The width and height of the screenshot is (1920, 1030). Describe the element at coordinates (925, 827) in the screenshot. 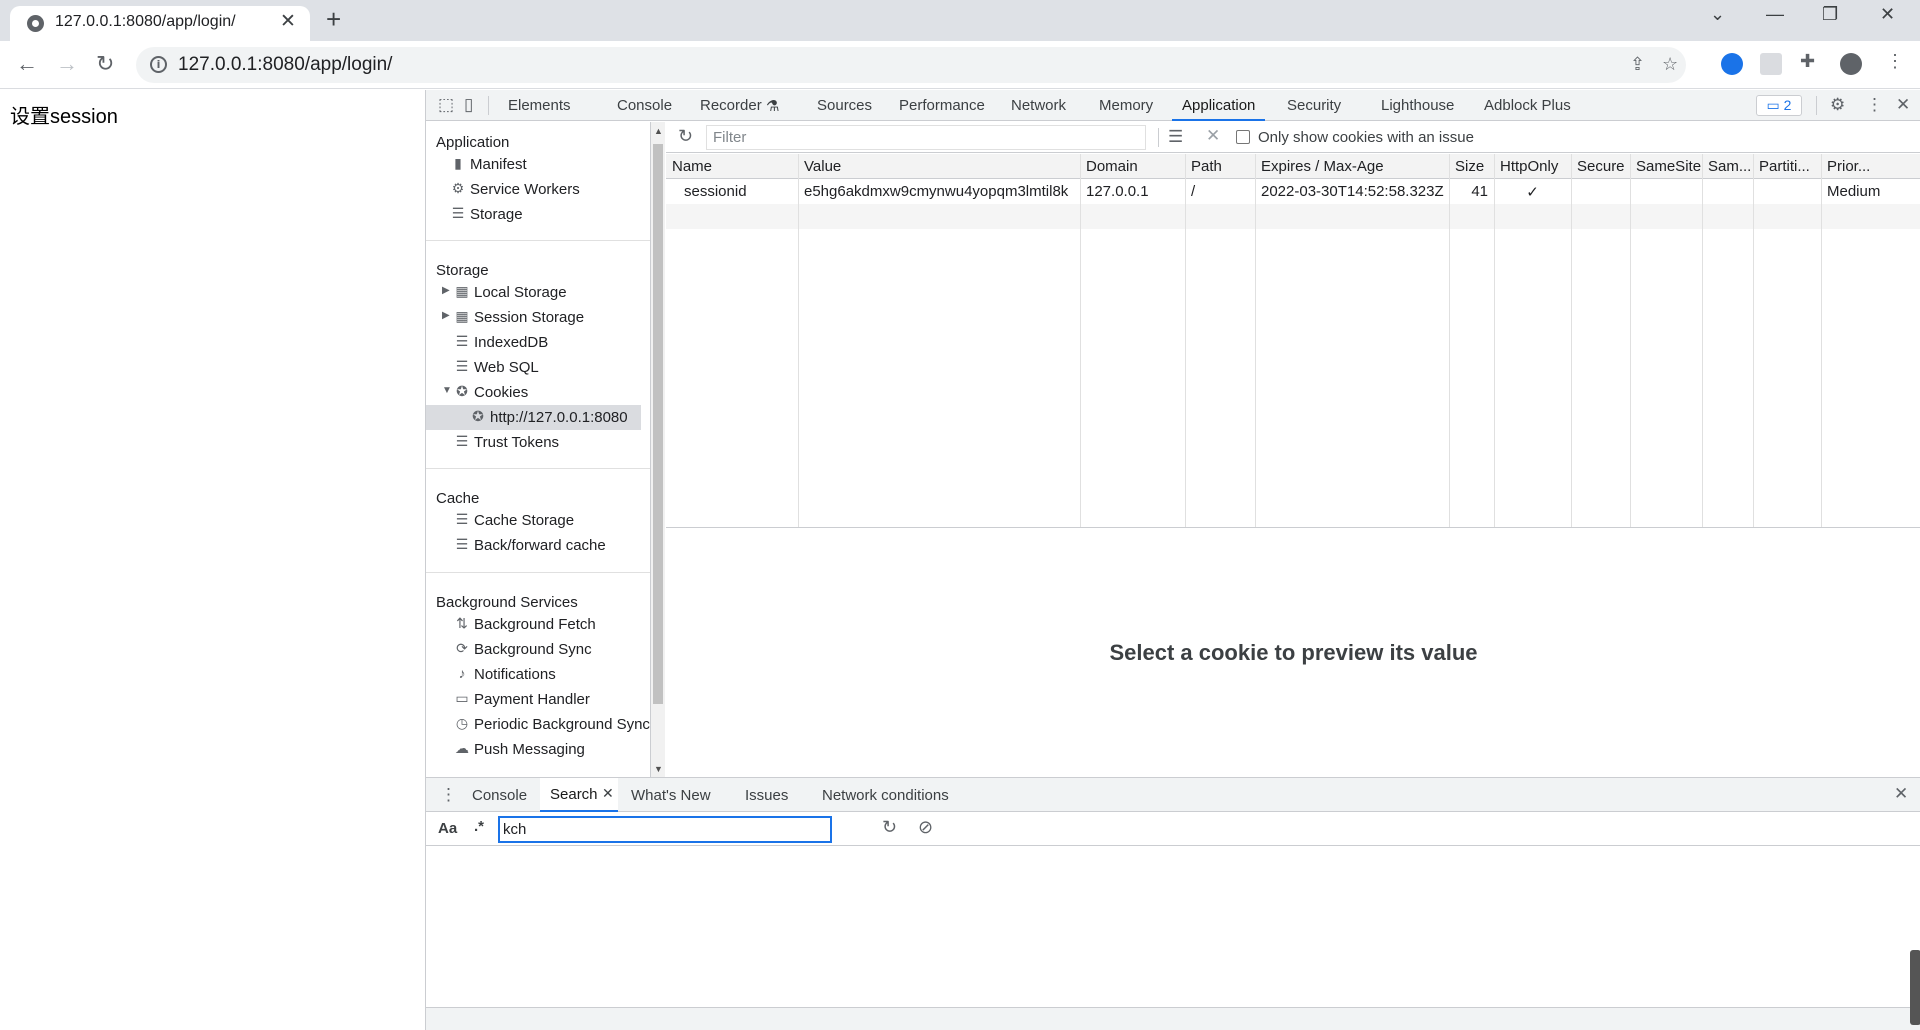

I see `clear-search-icon: ⊘` at that location.